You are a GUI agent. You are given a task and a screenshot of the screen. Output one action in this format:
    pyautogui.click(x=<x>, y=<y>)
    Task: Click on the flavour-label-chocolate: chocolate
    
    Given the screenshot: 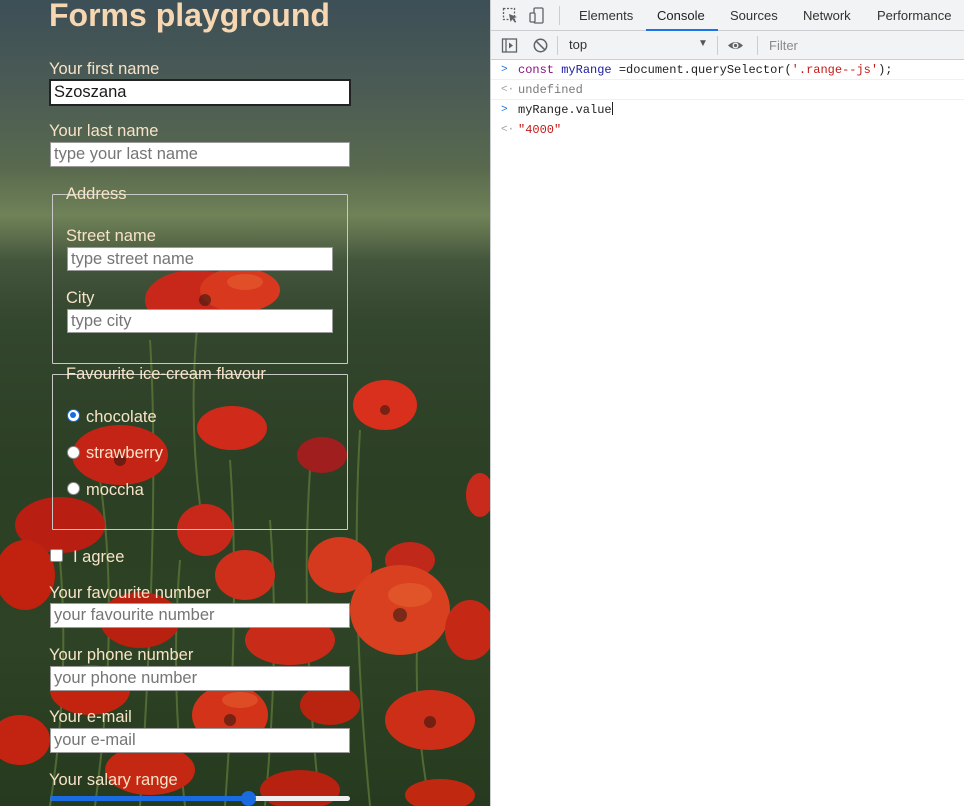 What is the action you would take?
    pyautogui.click(x=121, y=417)
    